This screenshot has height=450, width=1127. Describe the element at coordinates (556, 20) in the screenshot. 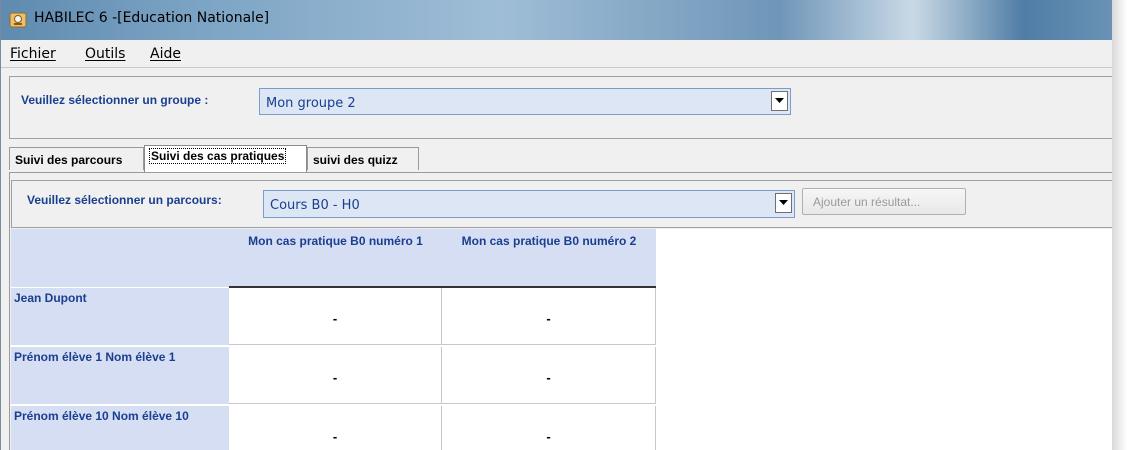

I see `title-bar: HABILEC 6 -[Education Nationale]` at that location.